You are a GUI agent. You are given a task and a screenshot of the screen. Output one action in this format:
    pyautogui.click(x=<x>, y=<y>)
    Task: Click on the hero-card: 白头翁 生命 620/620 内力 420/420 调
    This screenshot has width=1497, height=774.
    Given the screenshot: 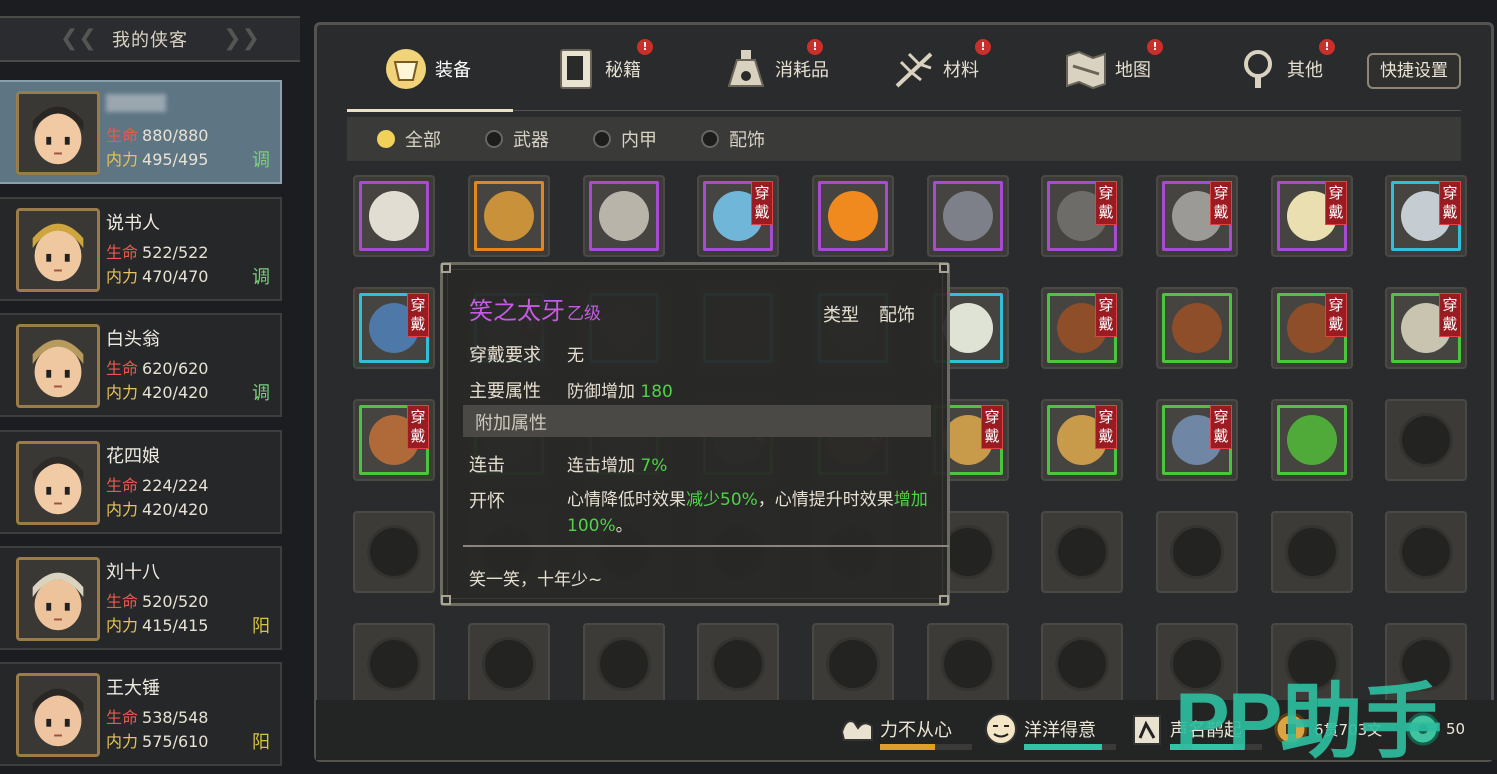 What is the action you would take?
    pyautogui.click(x=141, y=365)
    